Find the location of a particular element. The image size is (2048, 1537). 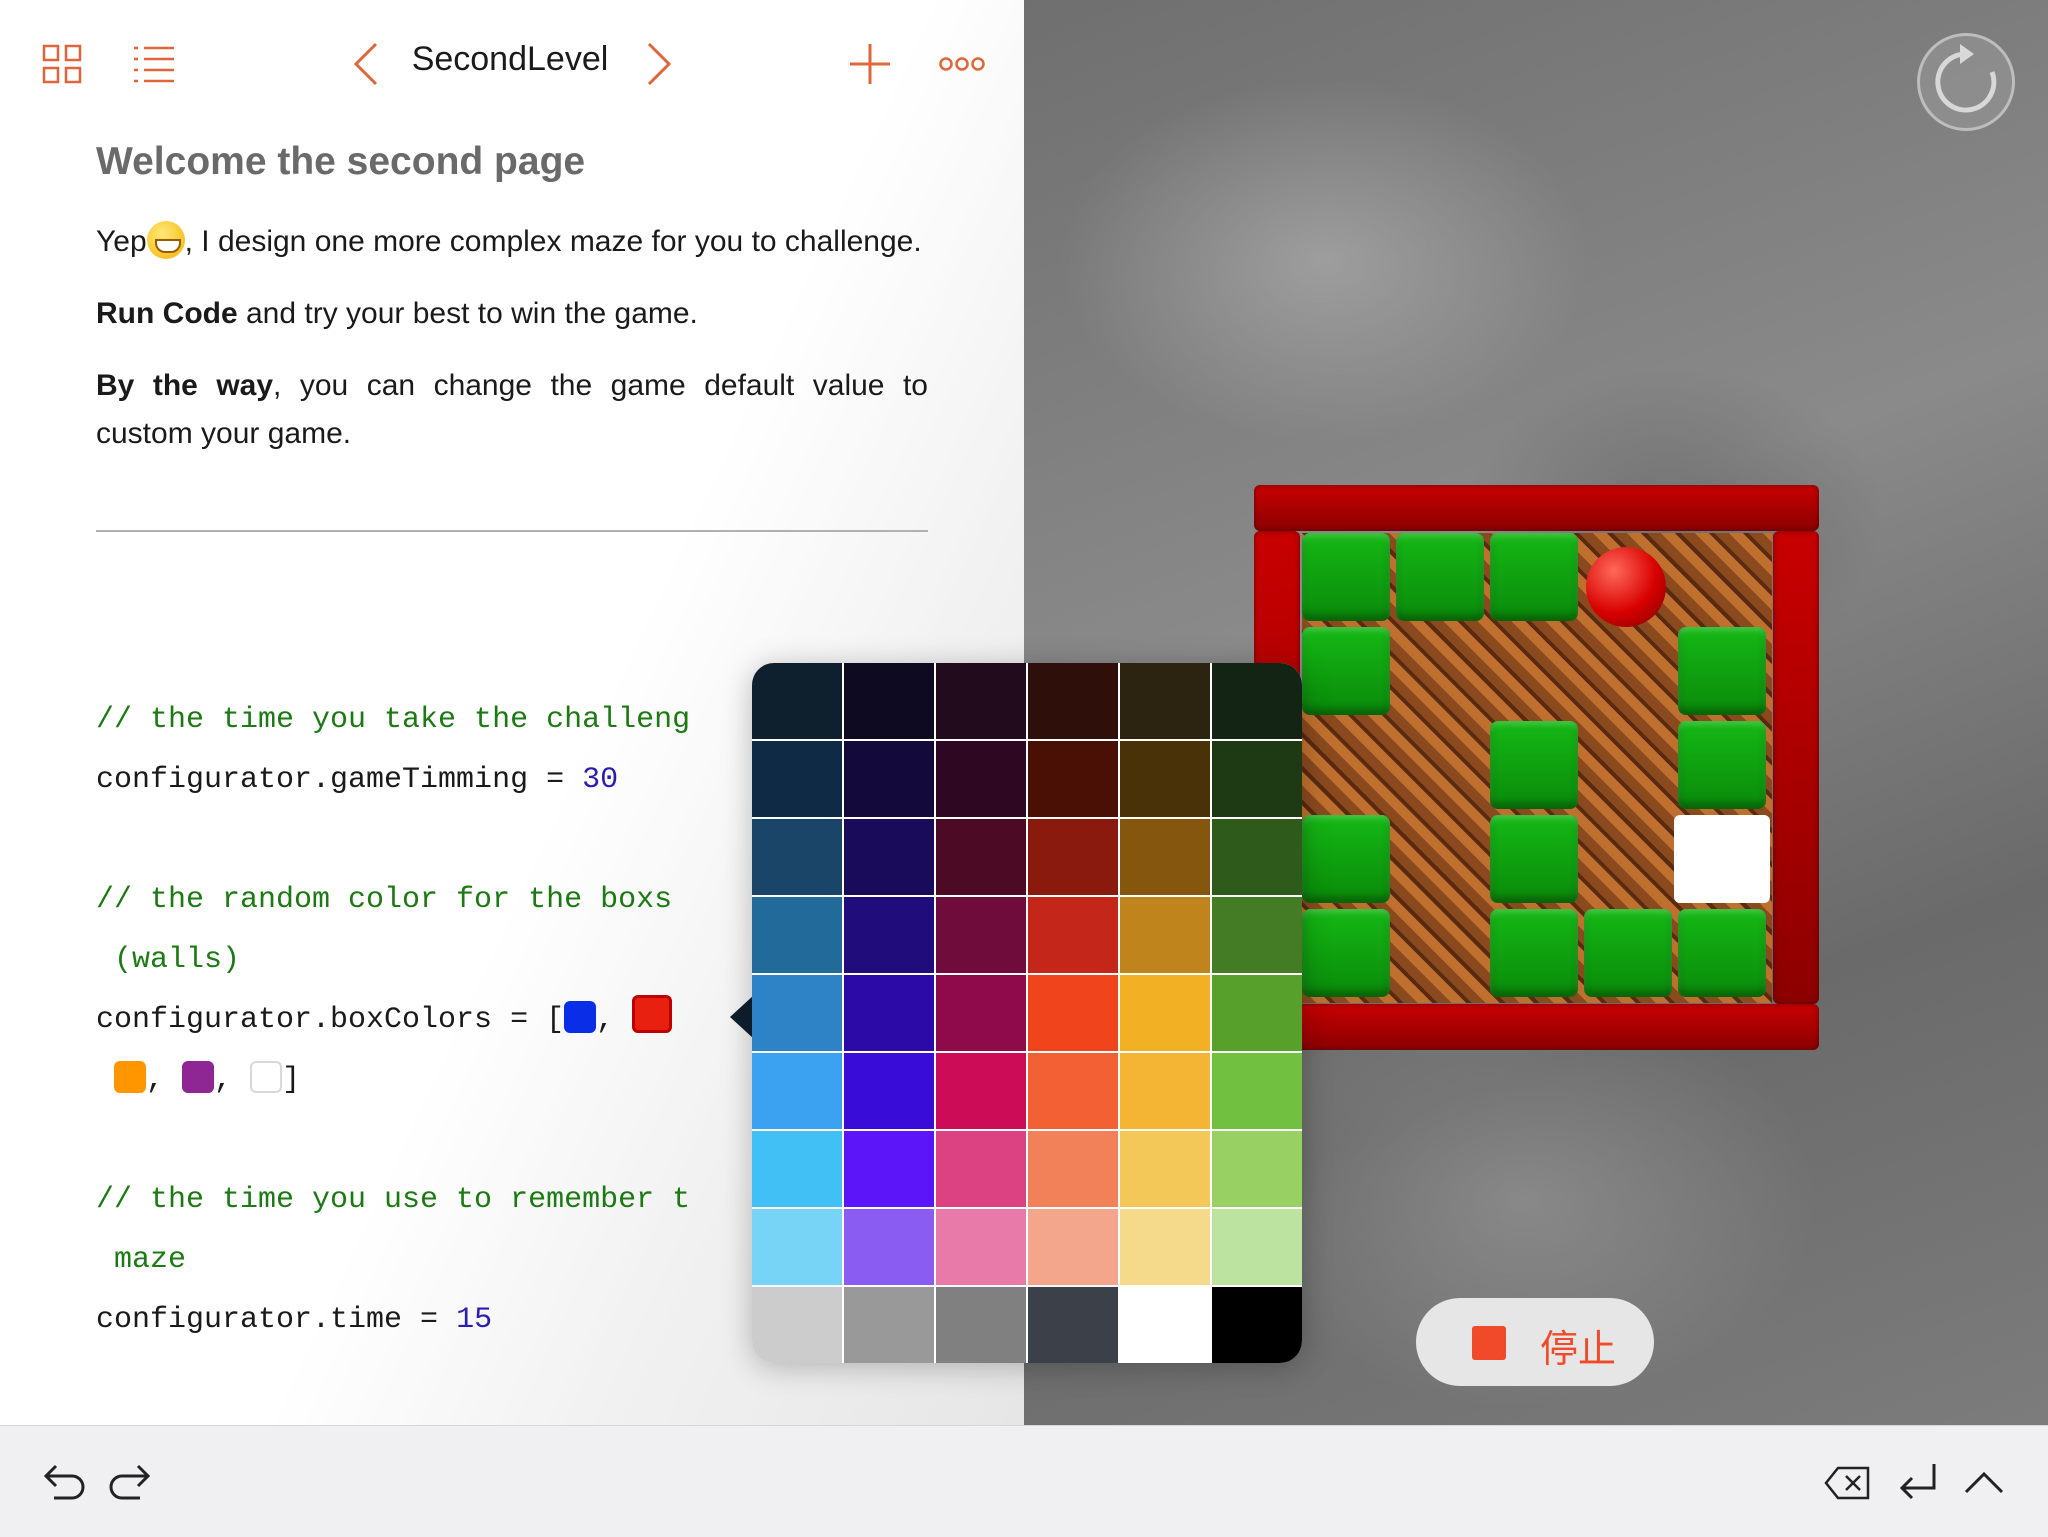

by-the-way-bold: By the way is located at coordinates (185, 385).